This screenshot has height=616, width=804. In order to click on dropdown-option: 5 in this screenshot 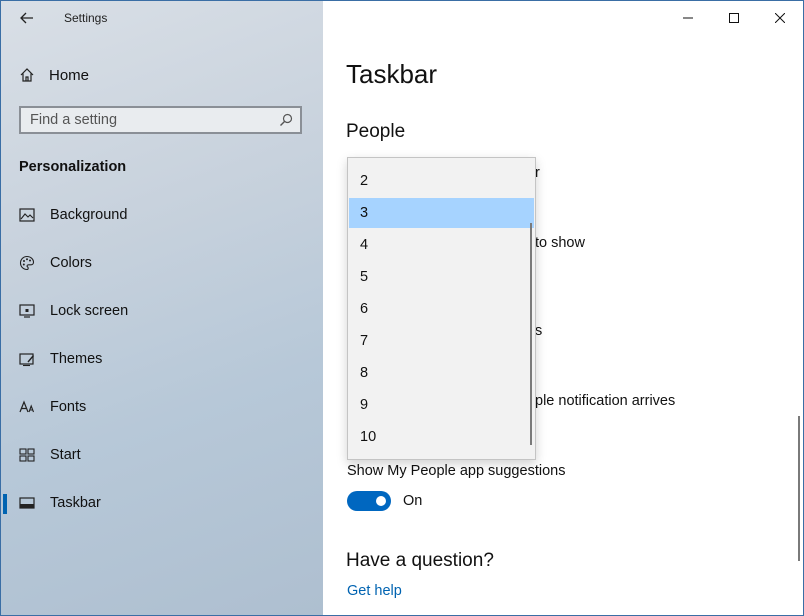, I will do `click(441, 277)`.